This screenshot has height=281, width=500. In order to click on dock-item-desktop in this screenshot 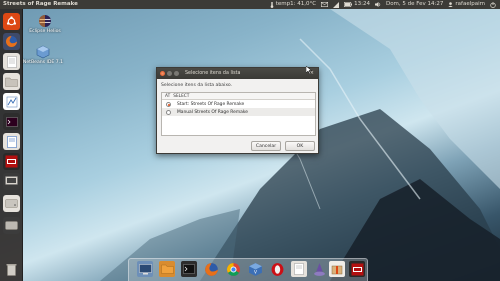, I will do `click(145, 269)`.